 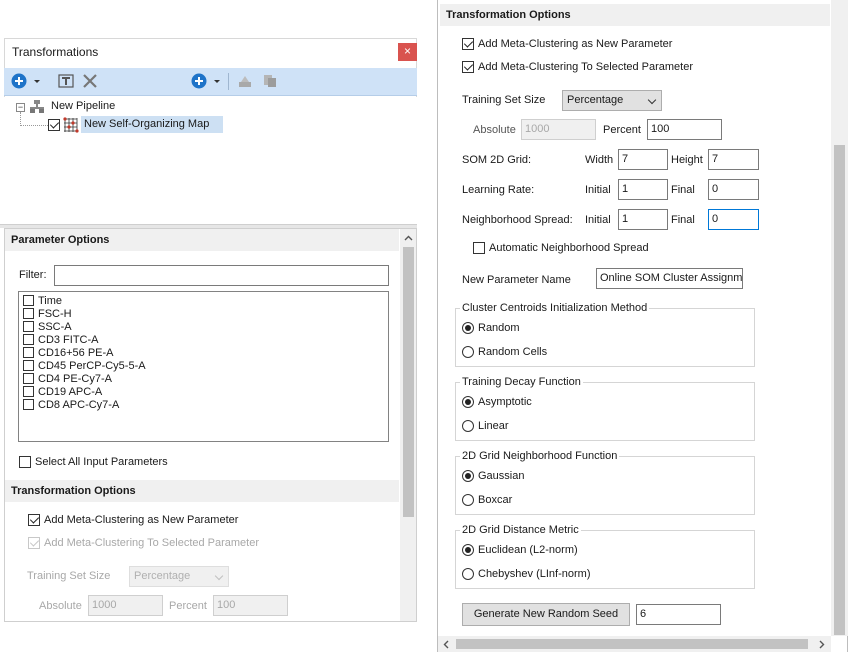 What do you see at coordinates (540, 456) in the screenshot?
I see `neighborhood-function-title: 2D Grid Neighborhood Function` at bounding box center [540, 456].